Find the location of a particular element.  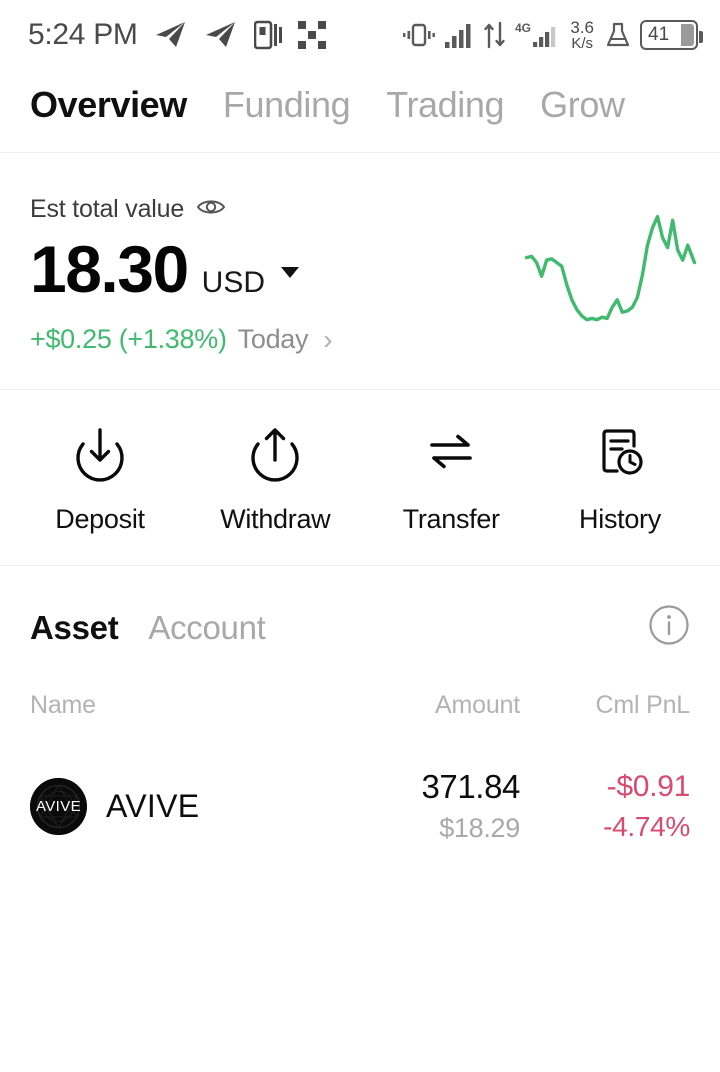

tab-grow: Grow is located at coordinates (582, 105).